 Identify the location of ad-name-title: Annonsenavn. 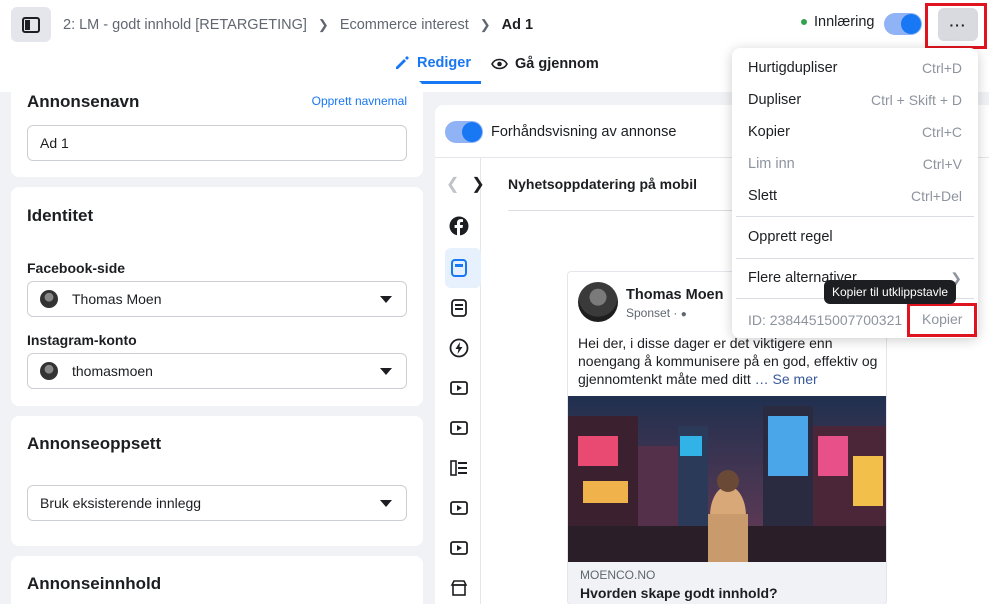
(83, 101).